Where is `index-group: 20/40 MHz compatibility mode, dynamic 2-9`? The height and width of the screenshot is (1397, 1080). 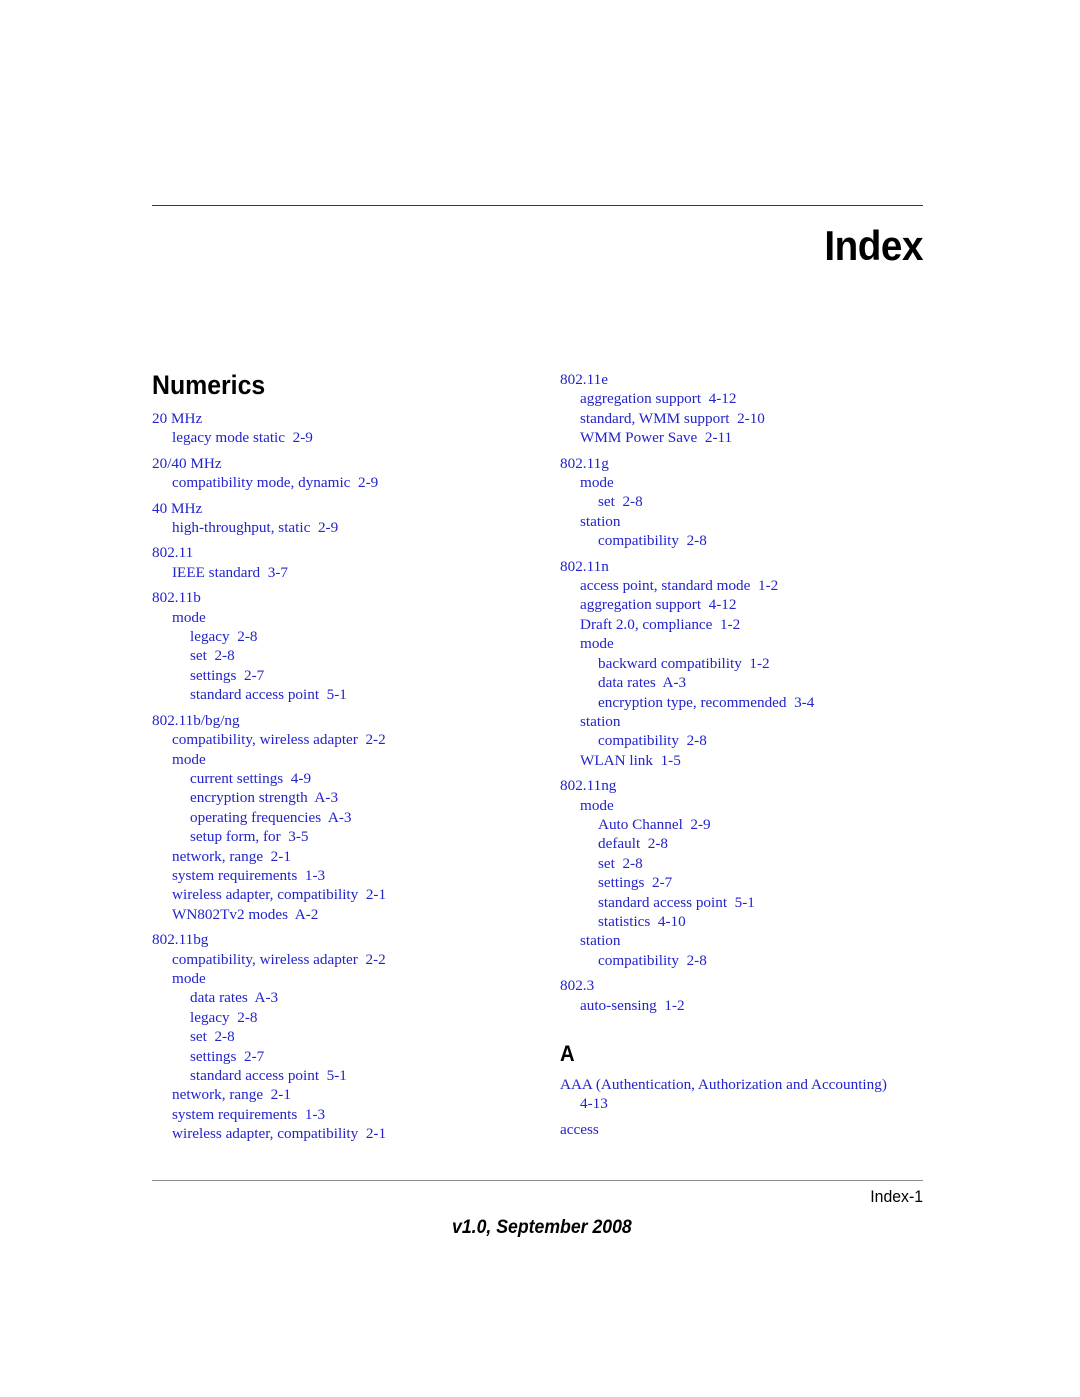 index-group: 20/40 MHz compatibility mode, dynamic 2-9 is located at coordinates (338, 473).